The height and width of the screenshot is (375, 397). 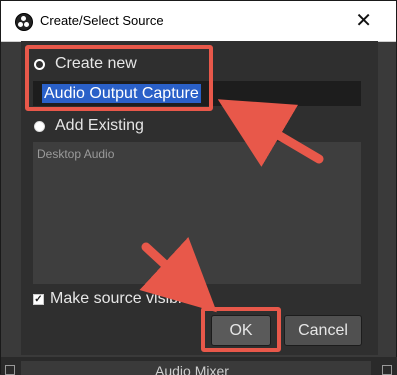 I want to click on close-icon: ✕, so click(x=363, y=20).